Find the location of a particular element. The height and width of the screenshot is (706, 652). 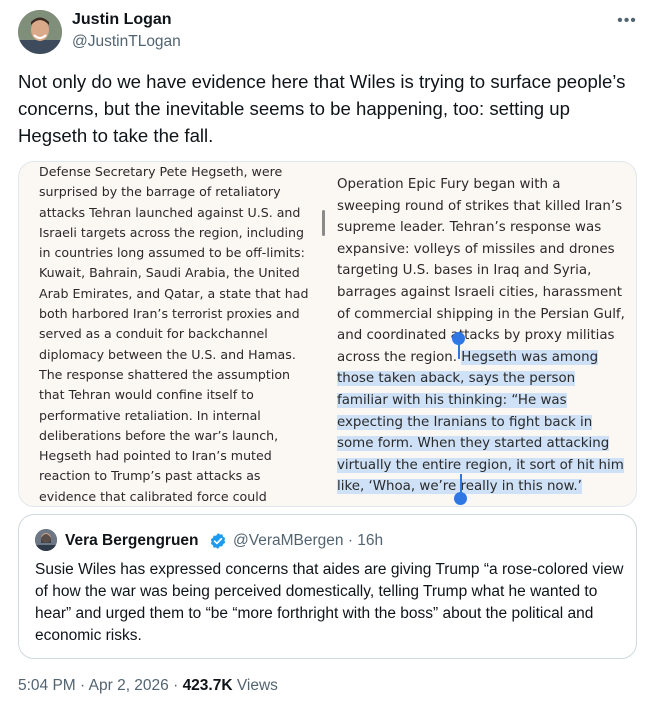

quote-handle-time: @VeraMBergen · 16h is located at coordinates (308, 541).